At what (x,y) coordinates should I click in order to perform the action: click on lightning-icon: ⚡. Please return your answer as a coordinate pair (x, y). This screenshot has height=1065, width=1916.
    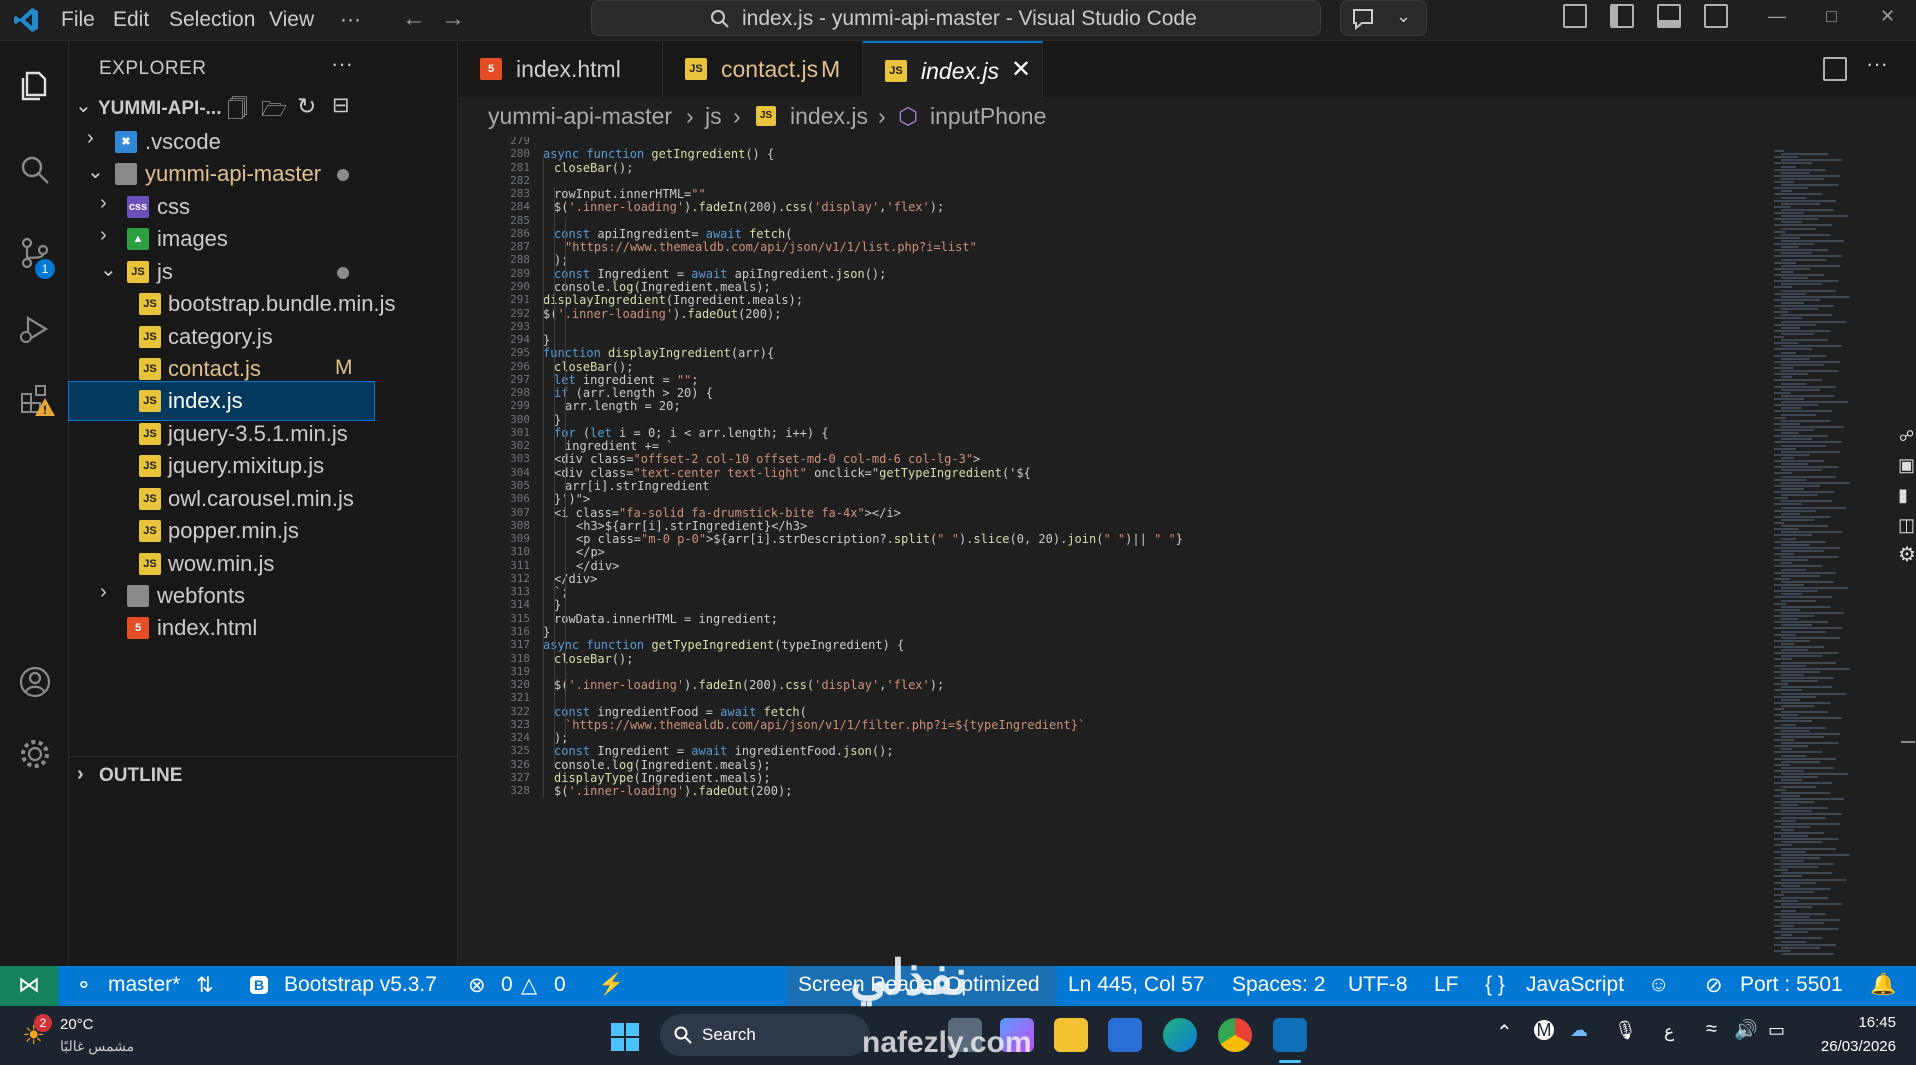
    Looking at the image, I should click on (611, 985).